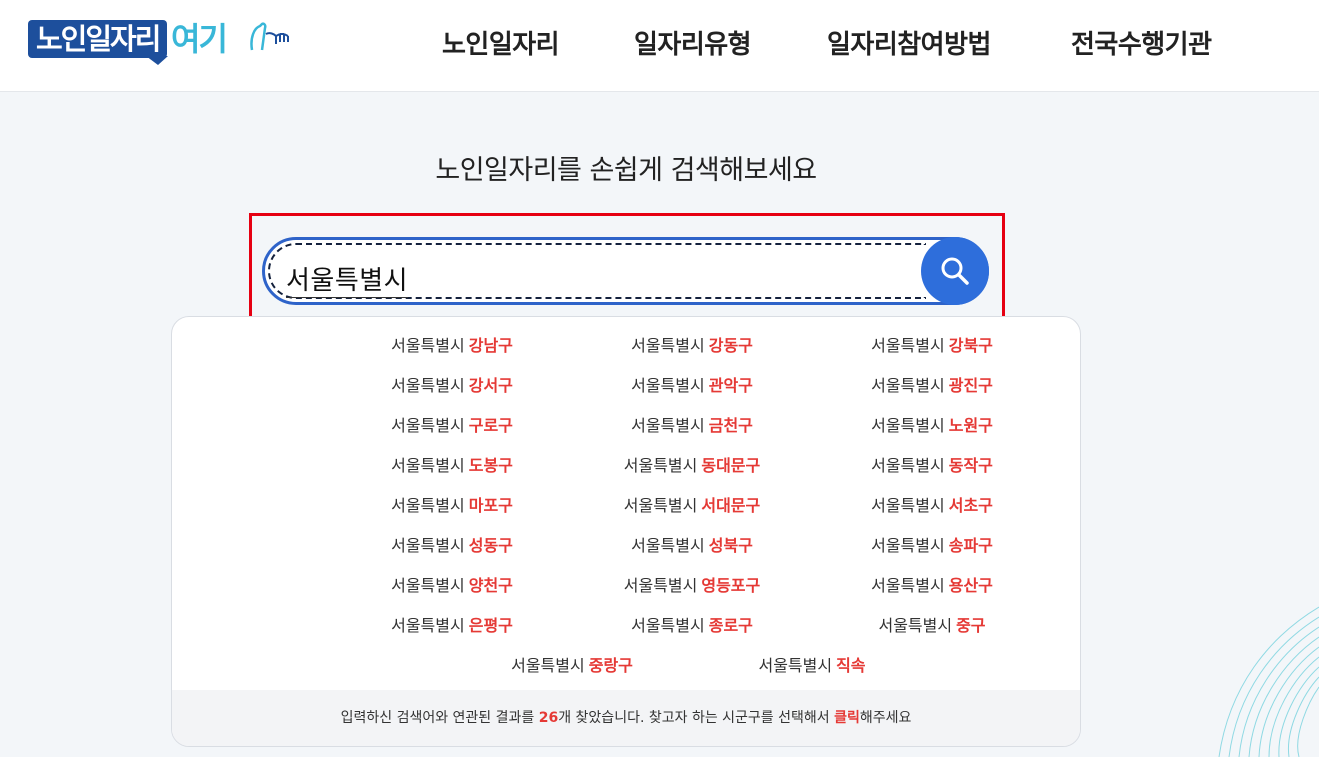  Describe the element at coordinates (490, 385) in the screenshot. I see `result-district: 강서구` at that location.